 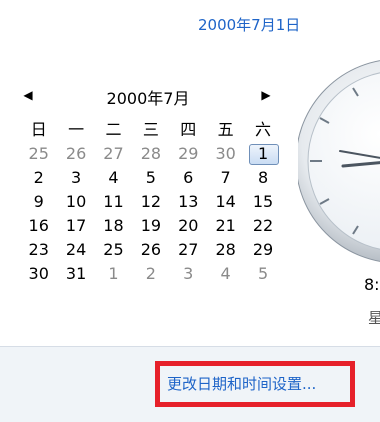 I want to click on chevron-right-icon: ▶, so click(x=266, y=95).